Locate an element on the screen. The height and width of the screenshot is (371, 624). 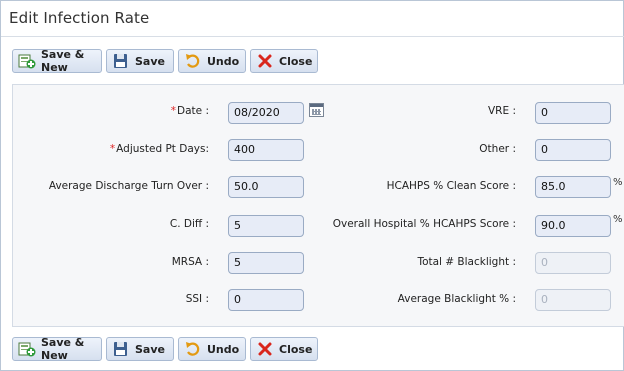
calendar-icon is located at coordinates (316, 110).